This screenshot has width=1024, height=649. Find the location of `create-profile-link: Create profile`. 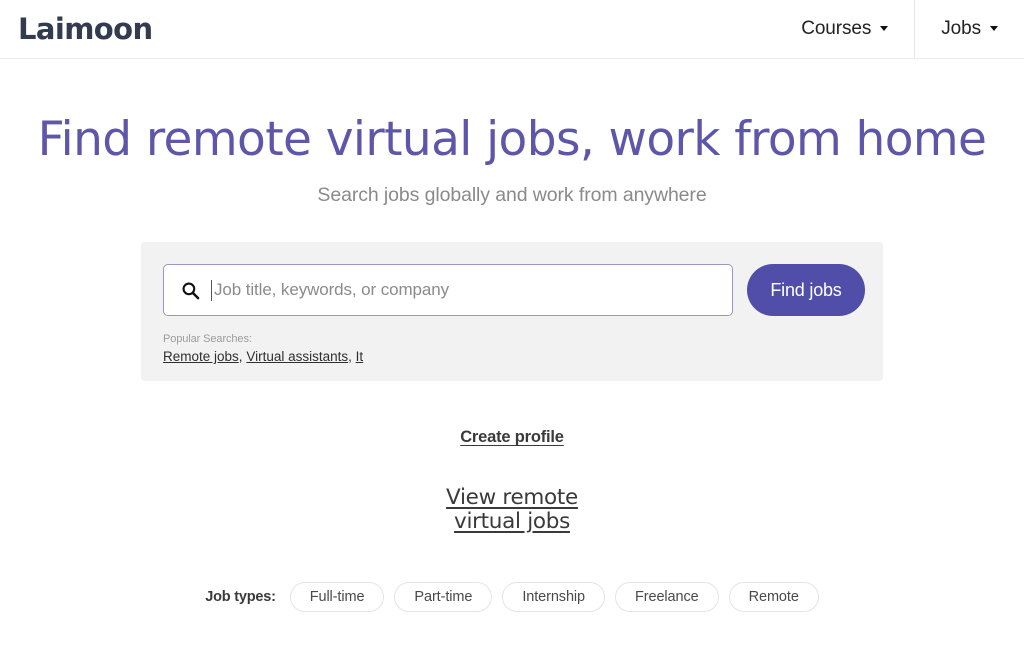

create-profile-link: Create profile is located at coordinates (512, 437).